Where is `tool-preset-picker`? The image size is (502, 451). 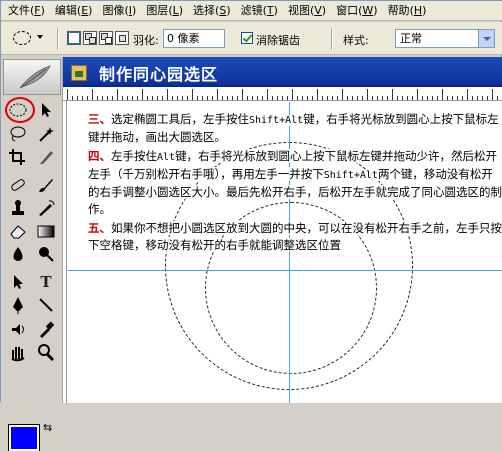
tool-preset-picker is located at coordinates (29, 39).